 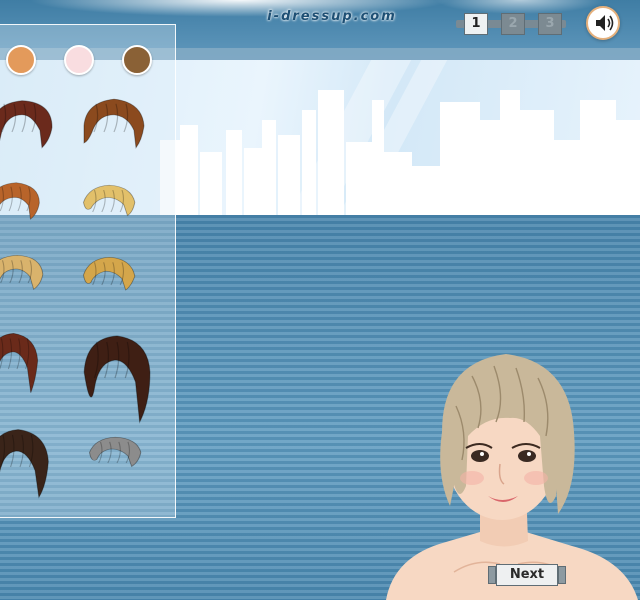 I want to click on next-button-right-cap, so click(x=562, y=575).